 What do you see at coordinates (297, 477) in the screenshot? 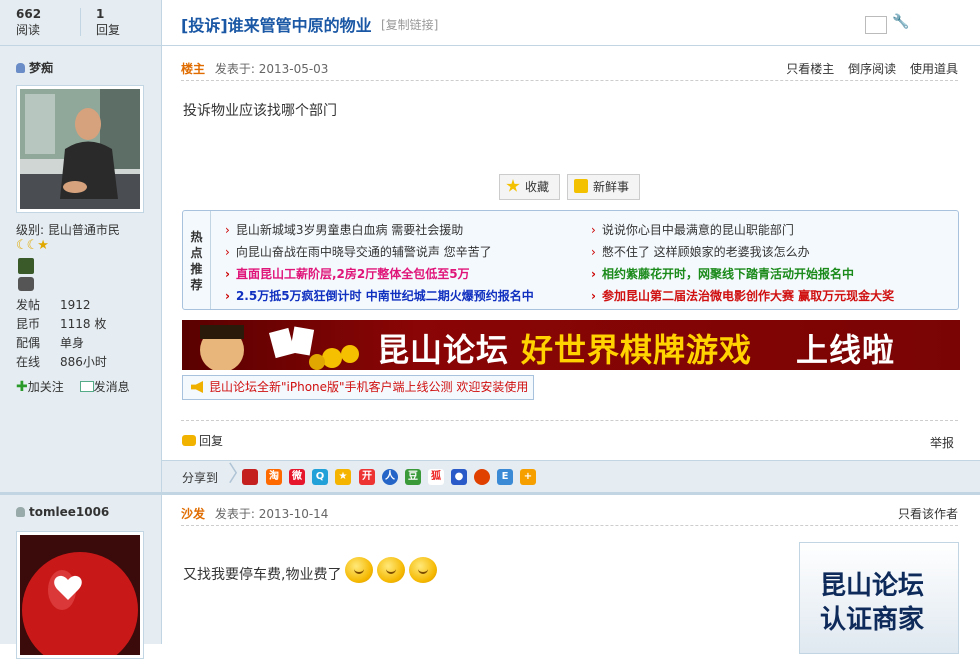
I see `share-sina-icon: 微` at bounding box center [297, 477].